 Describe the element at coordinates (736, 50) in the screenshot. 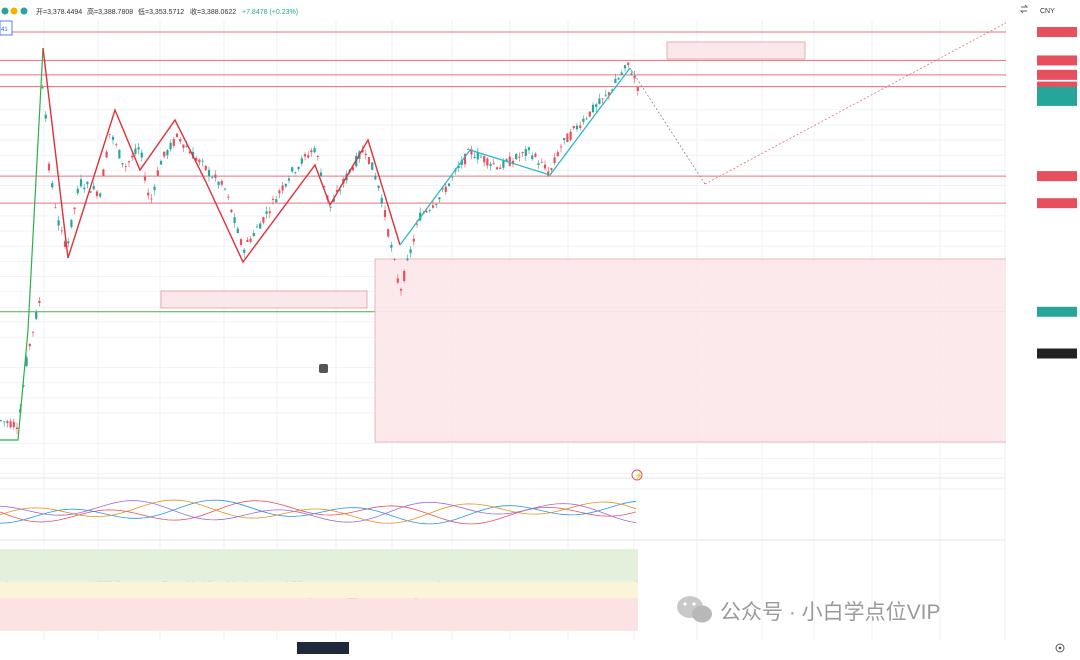

I see `wave-title-box` at that location.